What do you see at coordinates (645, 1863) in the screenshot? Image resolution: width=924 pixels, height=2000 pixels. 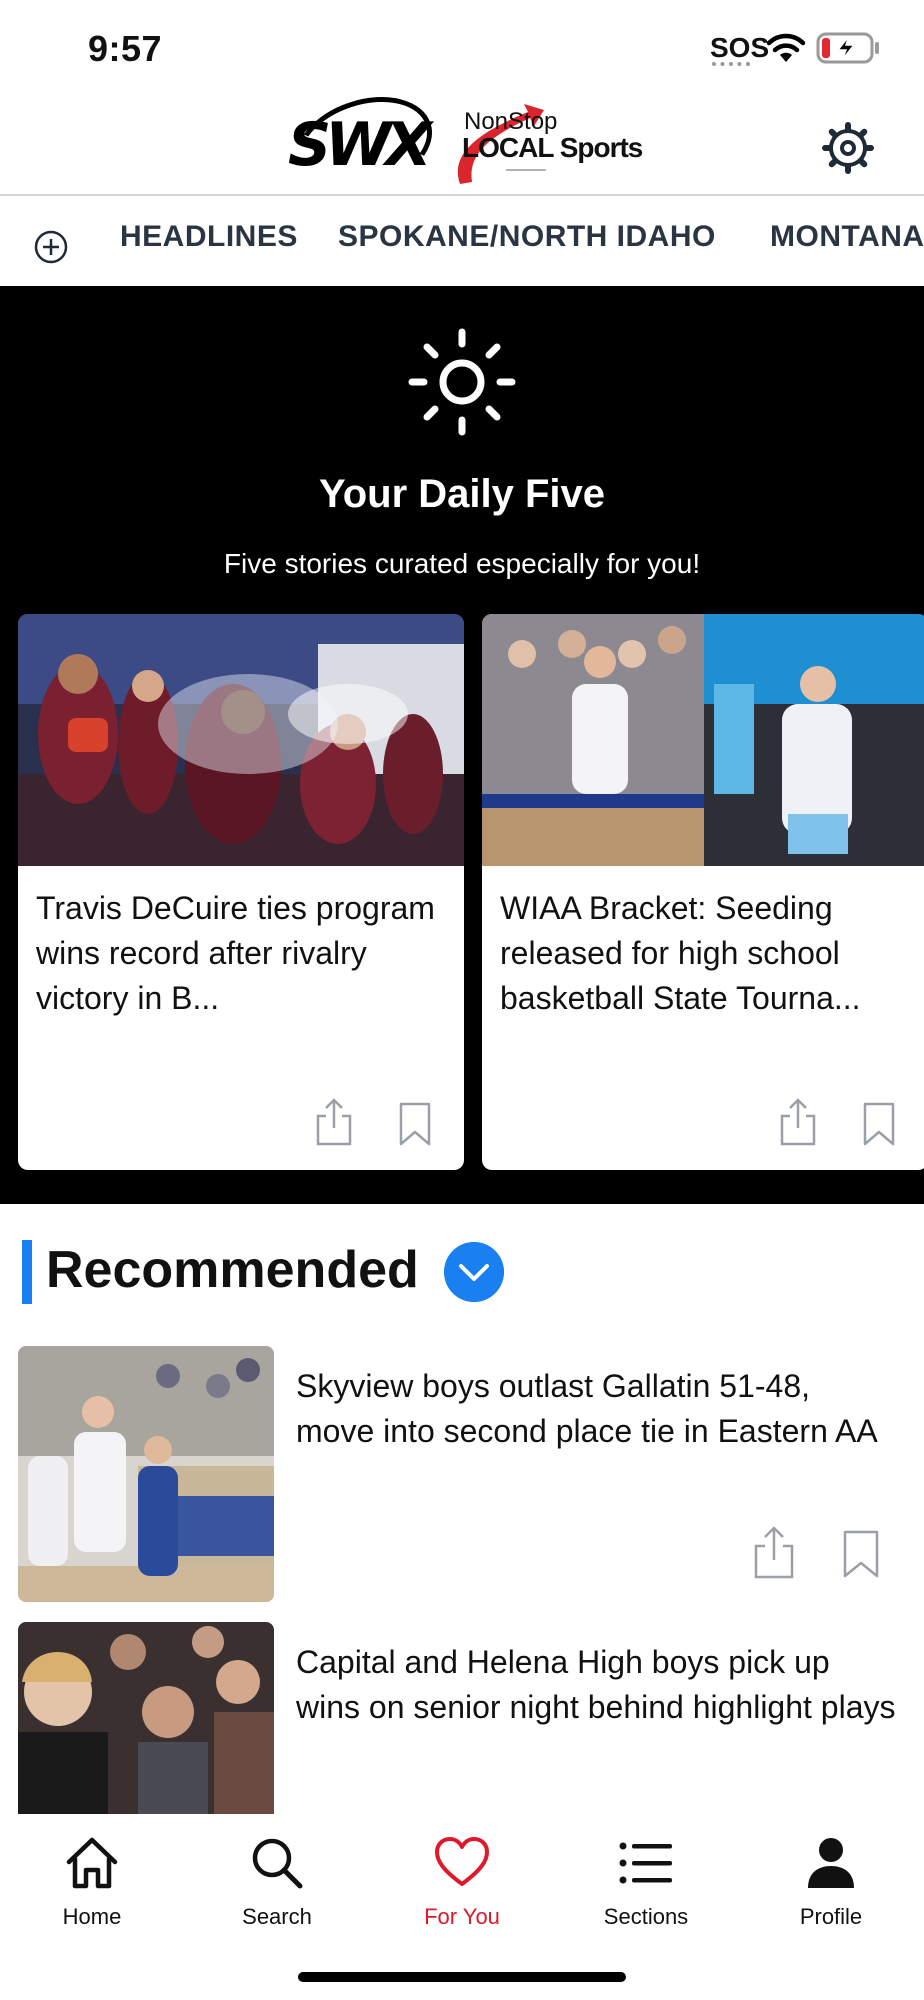 I see `list-icon` at bounding box center [645, 1863].